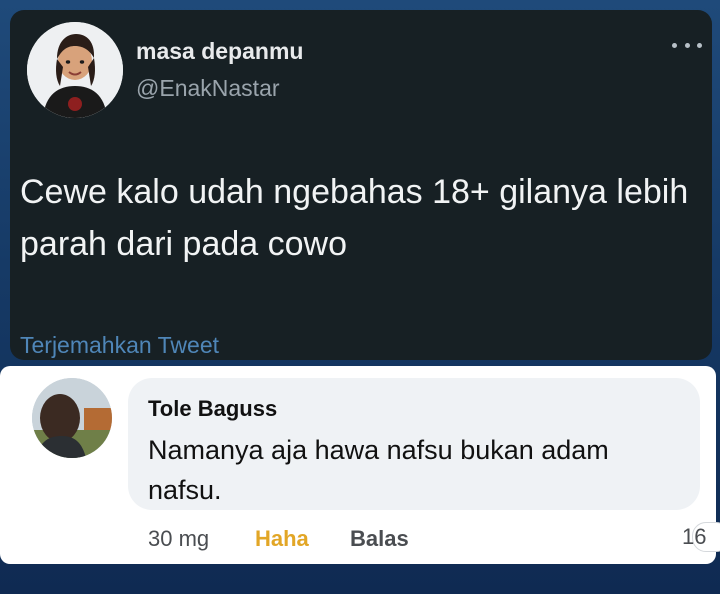 The width and height of the screenshot is (720, 594). I want to click on comment-avatar, so click(72, 418).